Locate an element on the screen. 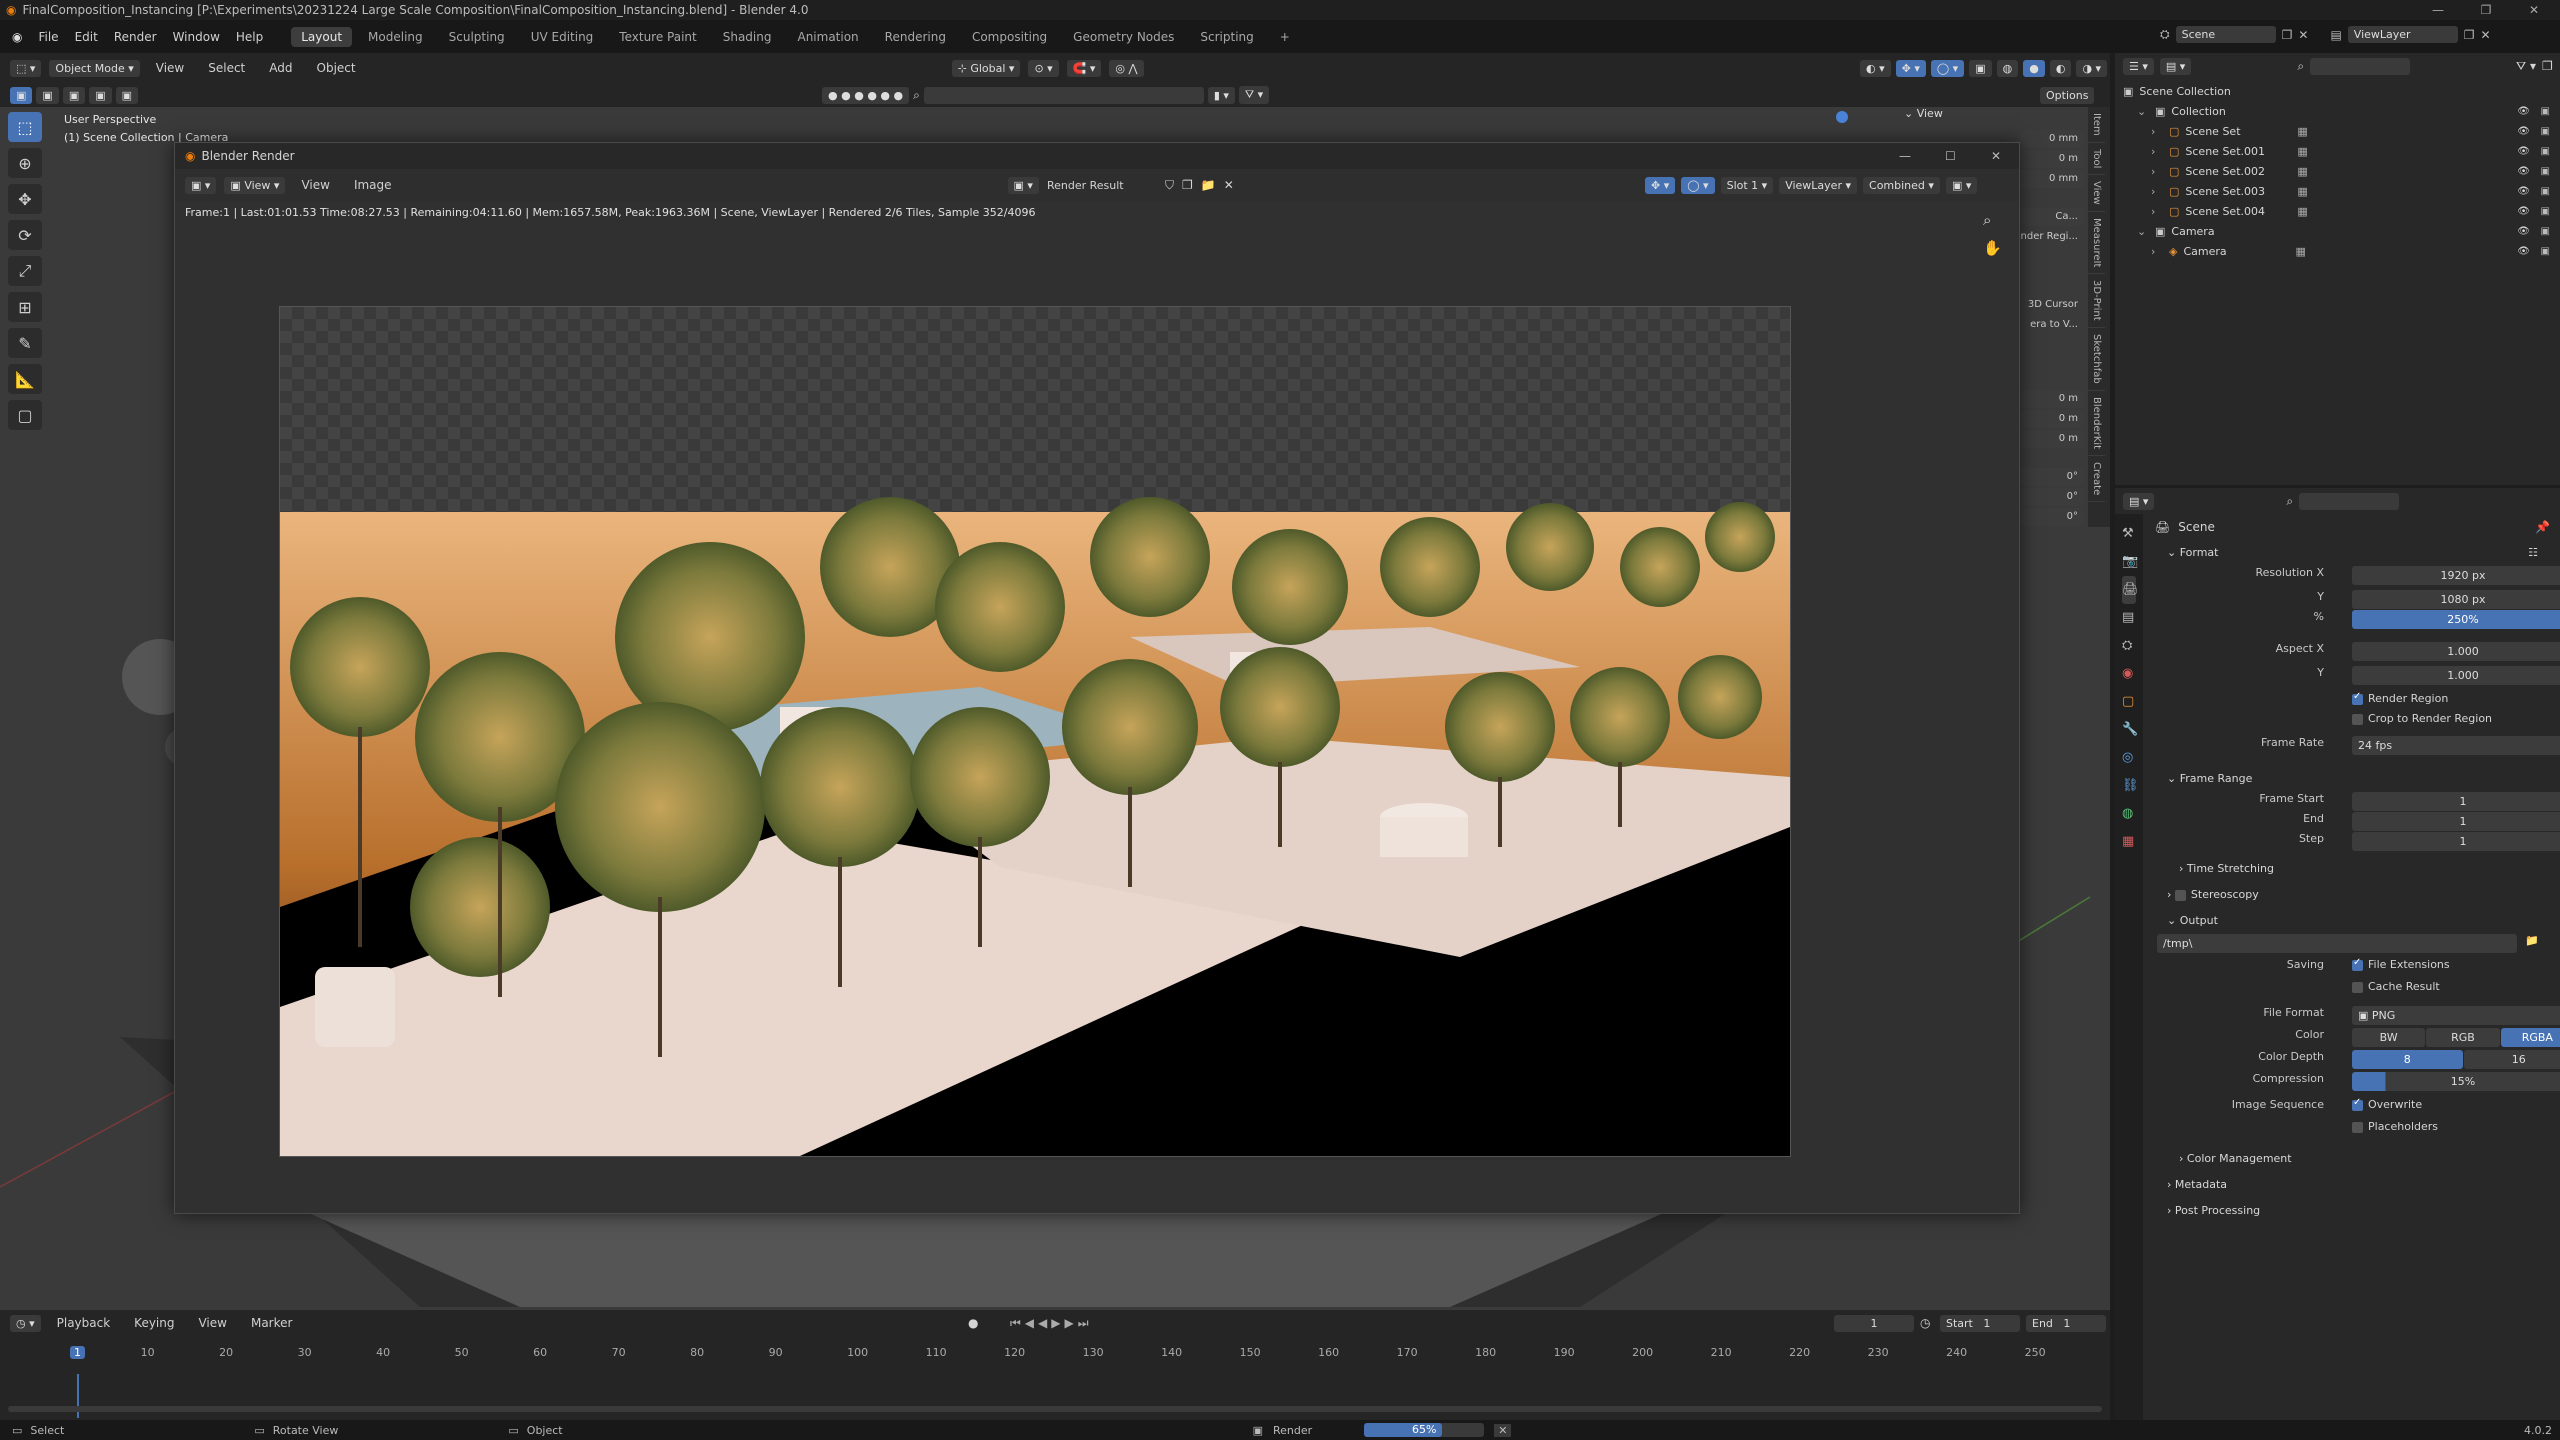 The width and height of the screenshot is (2560, 1440). timeline-menu-marker: Marker is located at coordinates (271, 1323).